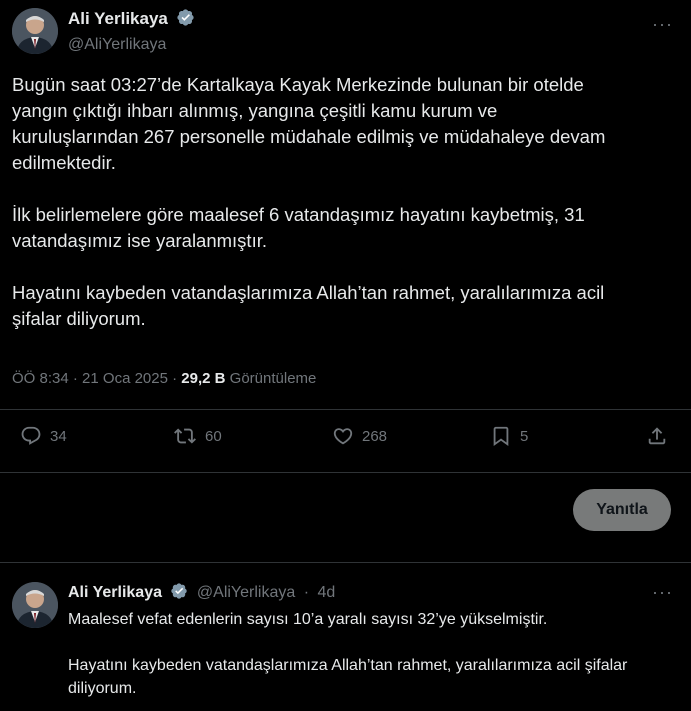 This screenshot has width=691, height=711. I want to click on share-action, so click(657, 436).